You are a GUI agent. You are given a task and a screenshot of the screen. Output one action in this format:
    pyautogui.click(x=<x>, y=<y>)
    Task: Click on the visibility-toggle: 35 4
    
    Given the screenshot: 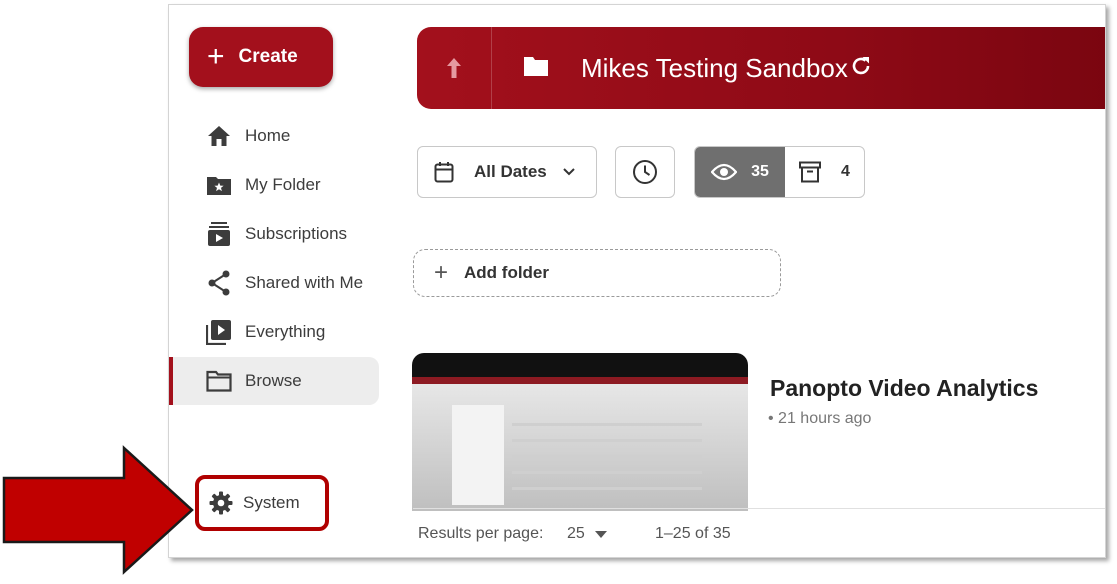 What is the action you would take?
    pyautogui.click(x=779, y=172)
    